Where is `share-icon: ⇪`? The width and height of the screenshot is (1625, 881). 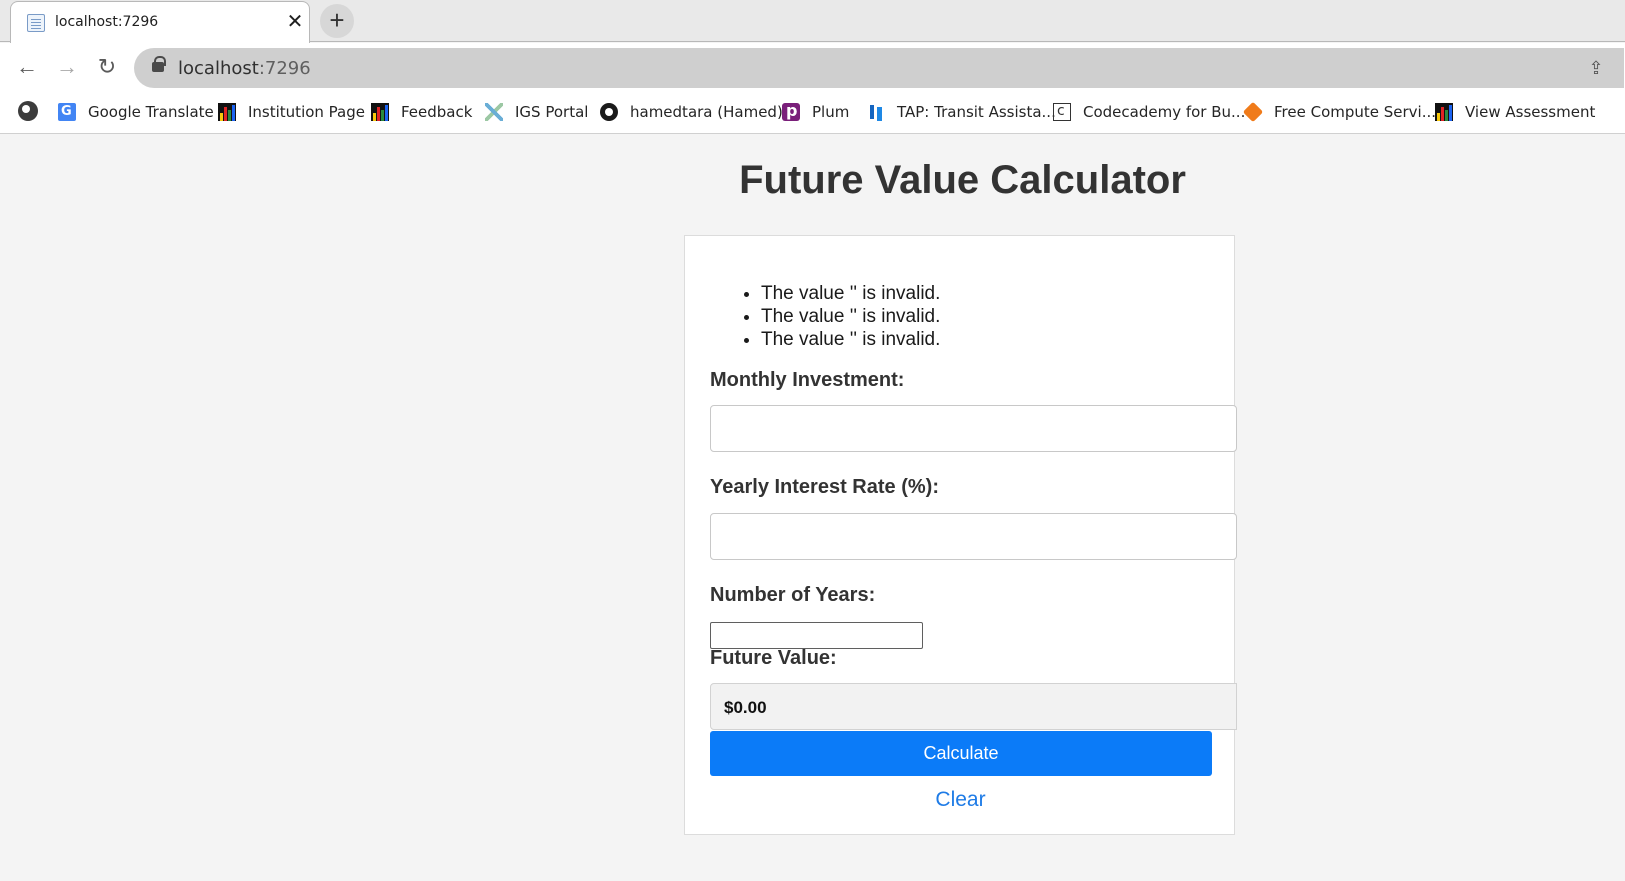
share-icon: ⇪ is located at coordinates (1596, 68).